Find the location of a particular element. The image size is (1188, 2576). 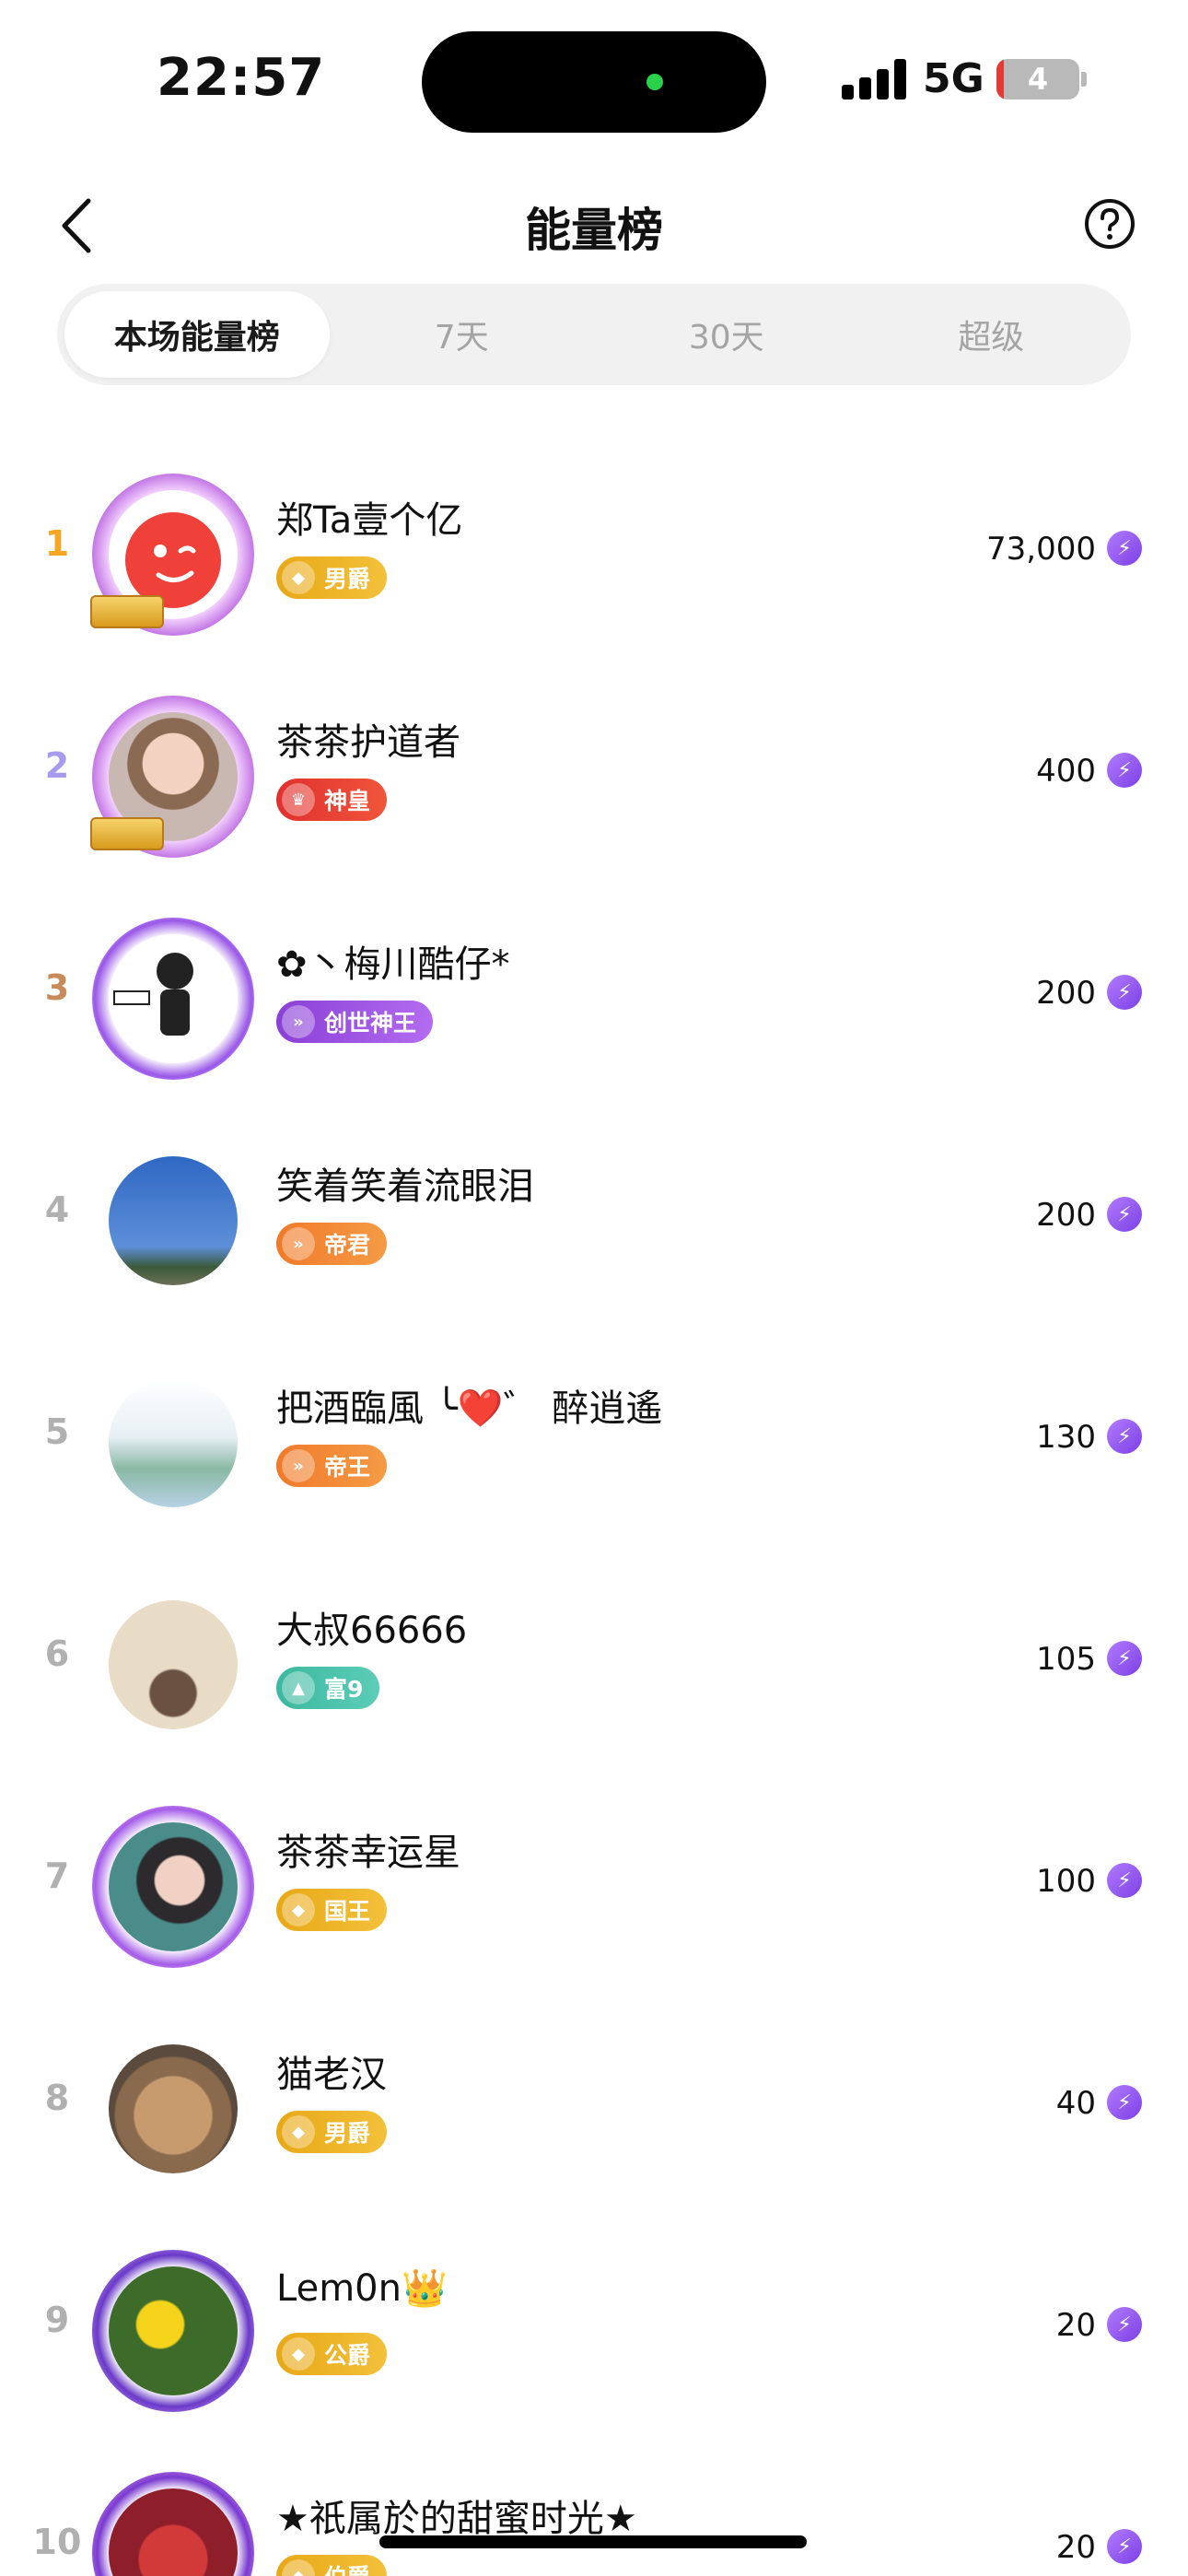

cat-avatar is located at coordinates (173, 2108).